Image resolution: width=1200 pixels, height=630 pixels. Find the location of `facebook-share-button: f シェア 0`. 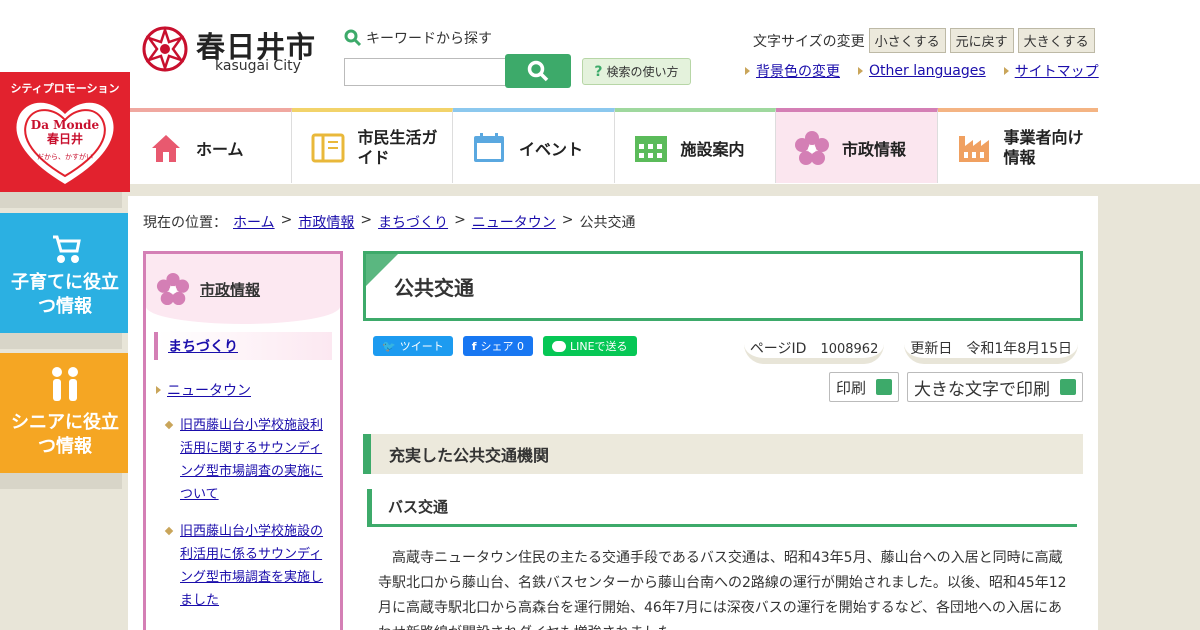

facebook-share-button: f シェア 0 is located at coordinates (497, 346).